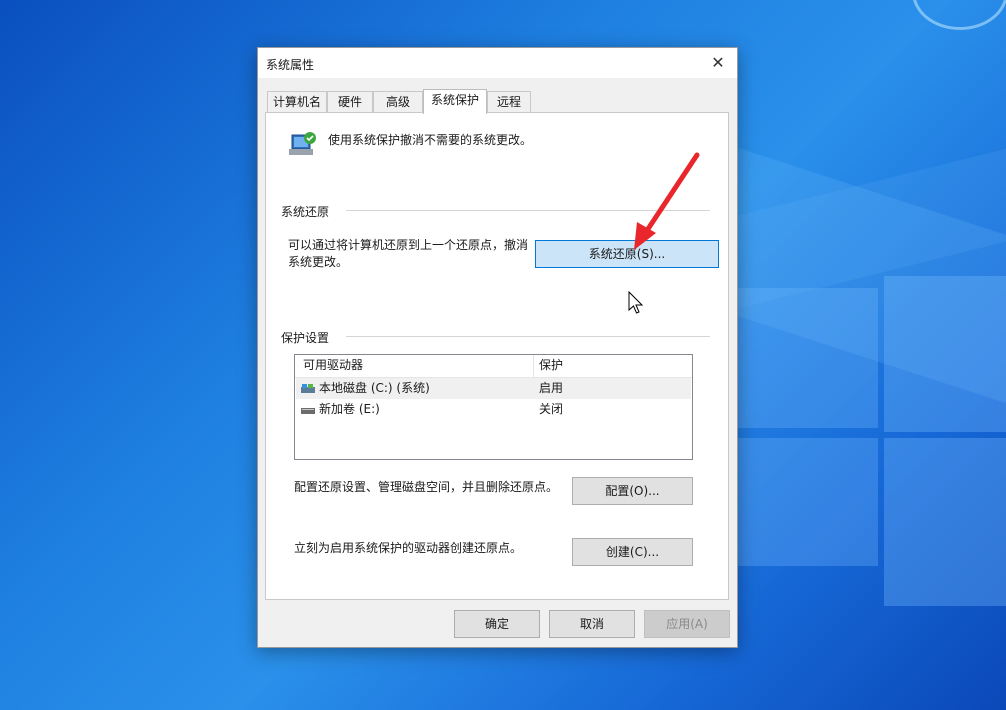 Image resolution: width=1006 pixels, height=710 pixels. Describe the element at coordinates (455, 101) in the screenshot. I see `tab-system-protection: 系统保护` at that location.